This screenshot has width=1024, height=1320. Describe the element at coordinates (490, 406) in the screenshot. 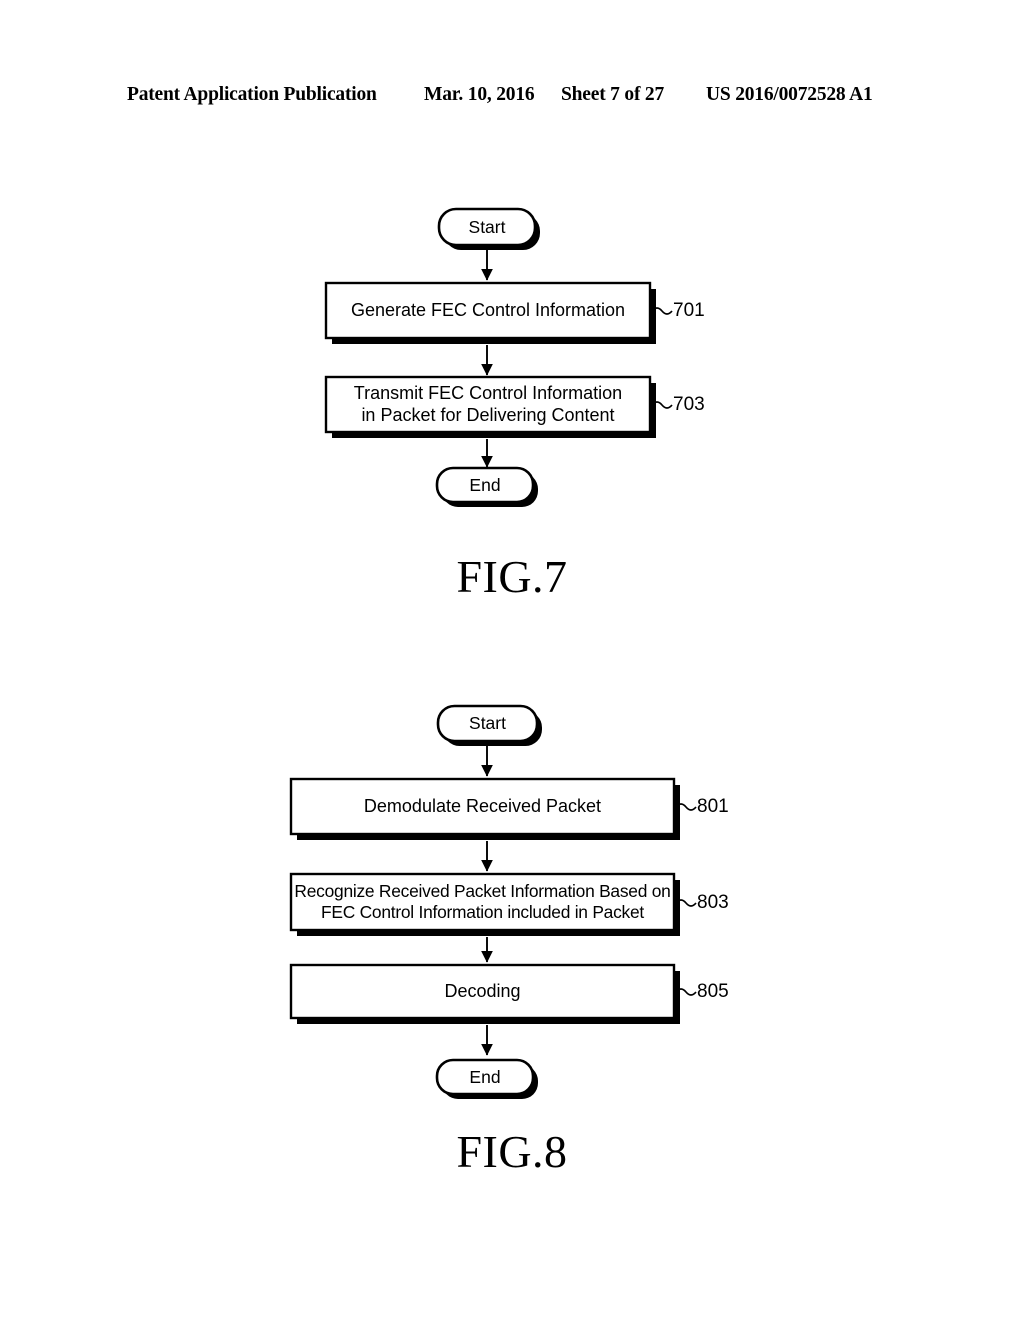

I see `figure-7-step-703-box` at that location.